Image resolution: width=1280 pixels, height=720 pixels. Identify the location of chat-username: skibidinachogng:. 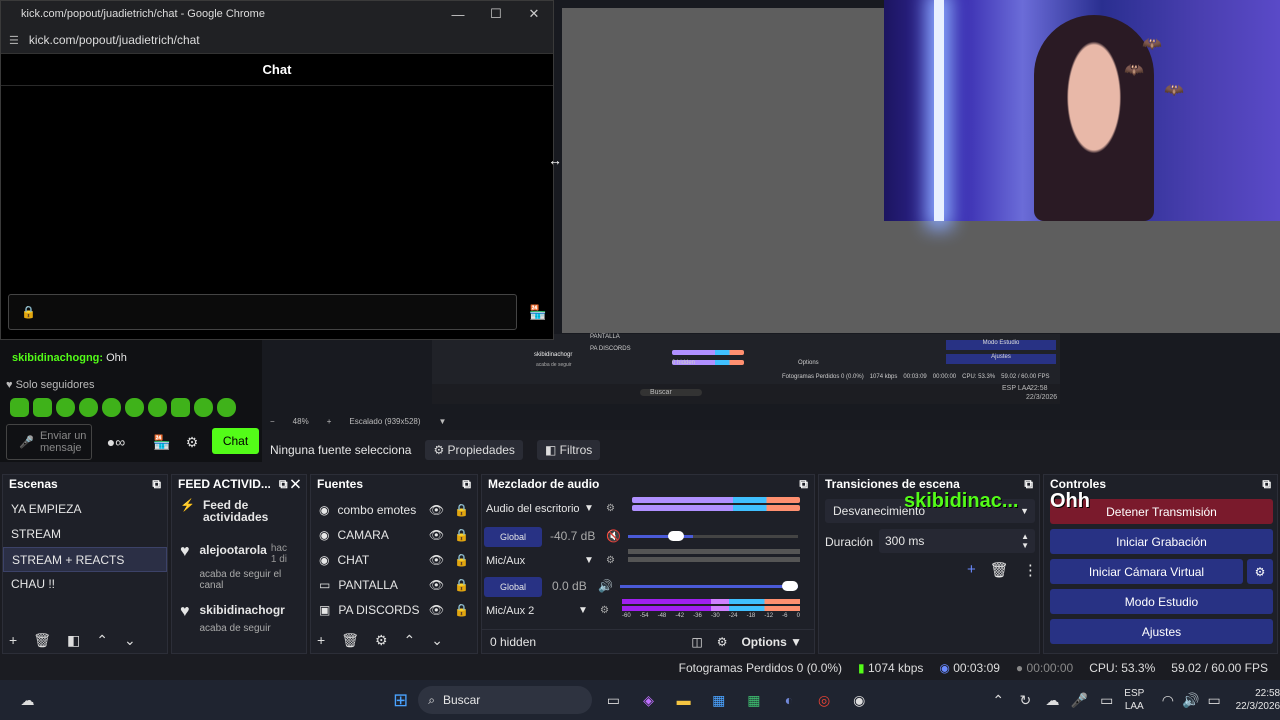
(57, 358).